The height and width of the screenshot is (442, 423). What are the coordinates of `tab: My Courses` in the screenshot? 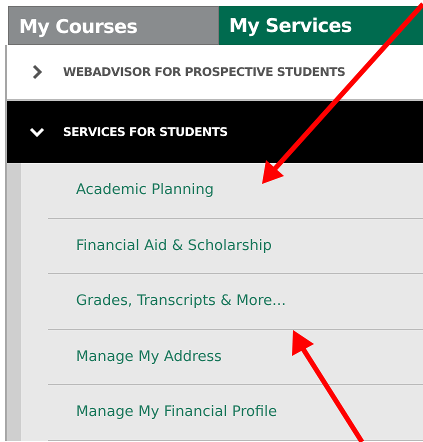 It's located at (113, 25).